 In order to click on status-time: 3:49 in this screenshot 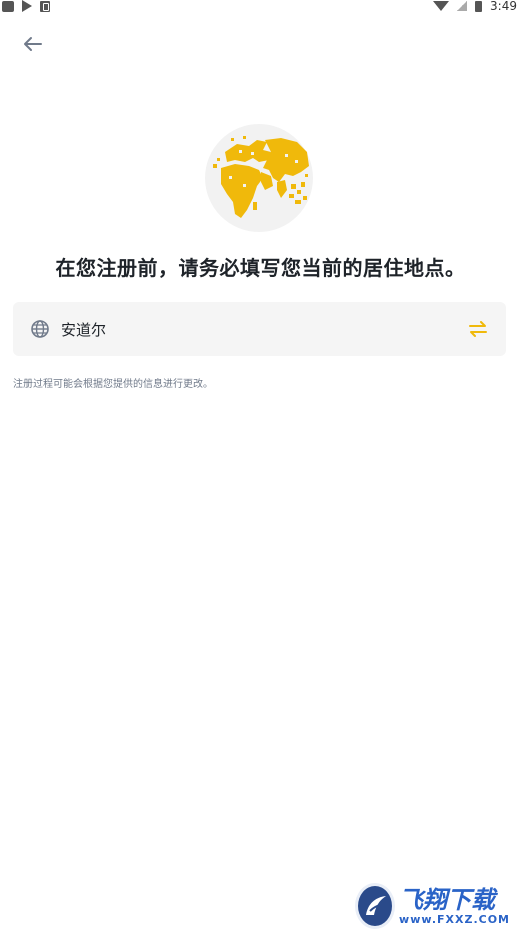, I will do `click(503, 6)`.